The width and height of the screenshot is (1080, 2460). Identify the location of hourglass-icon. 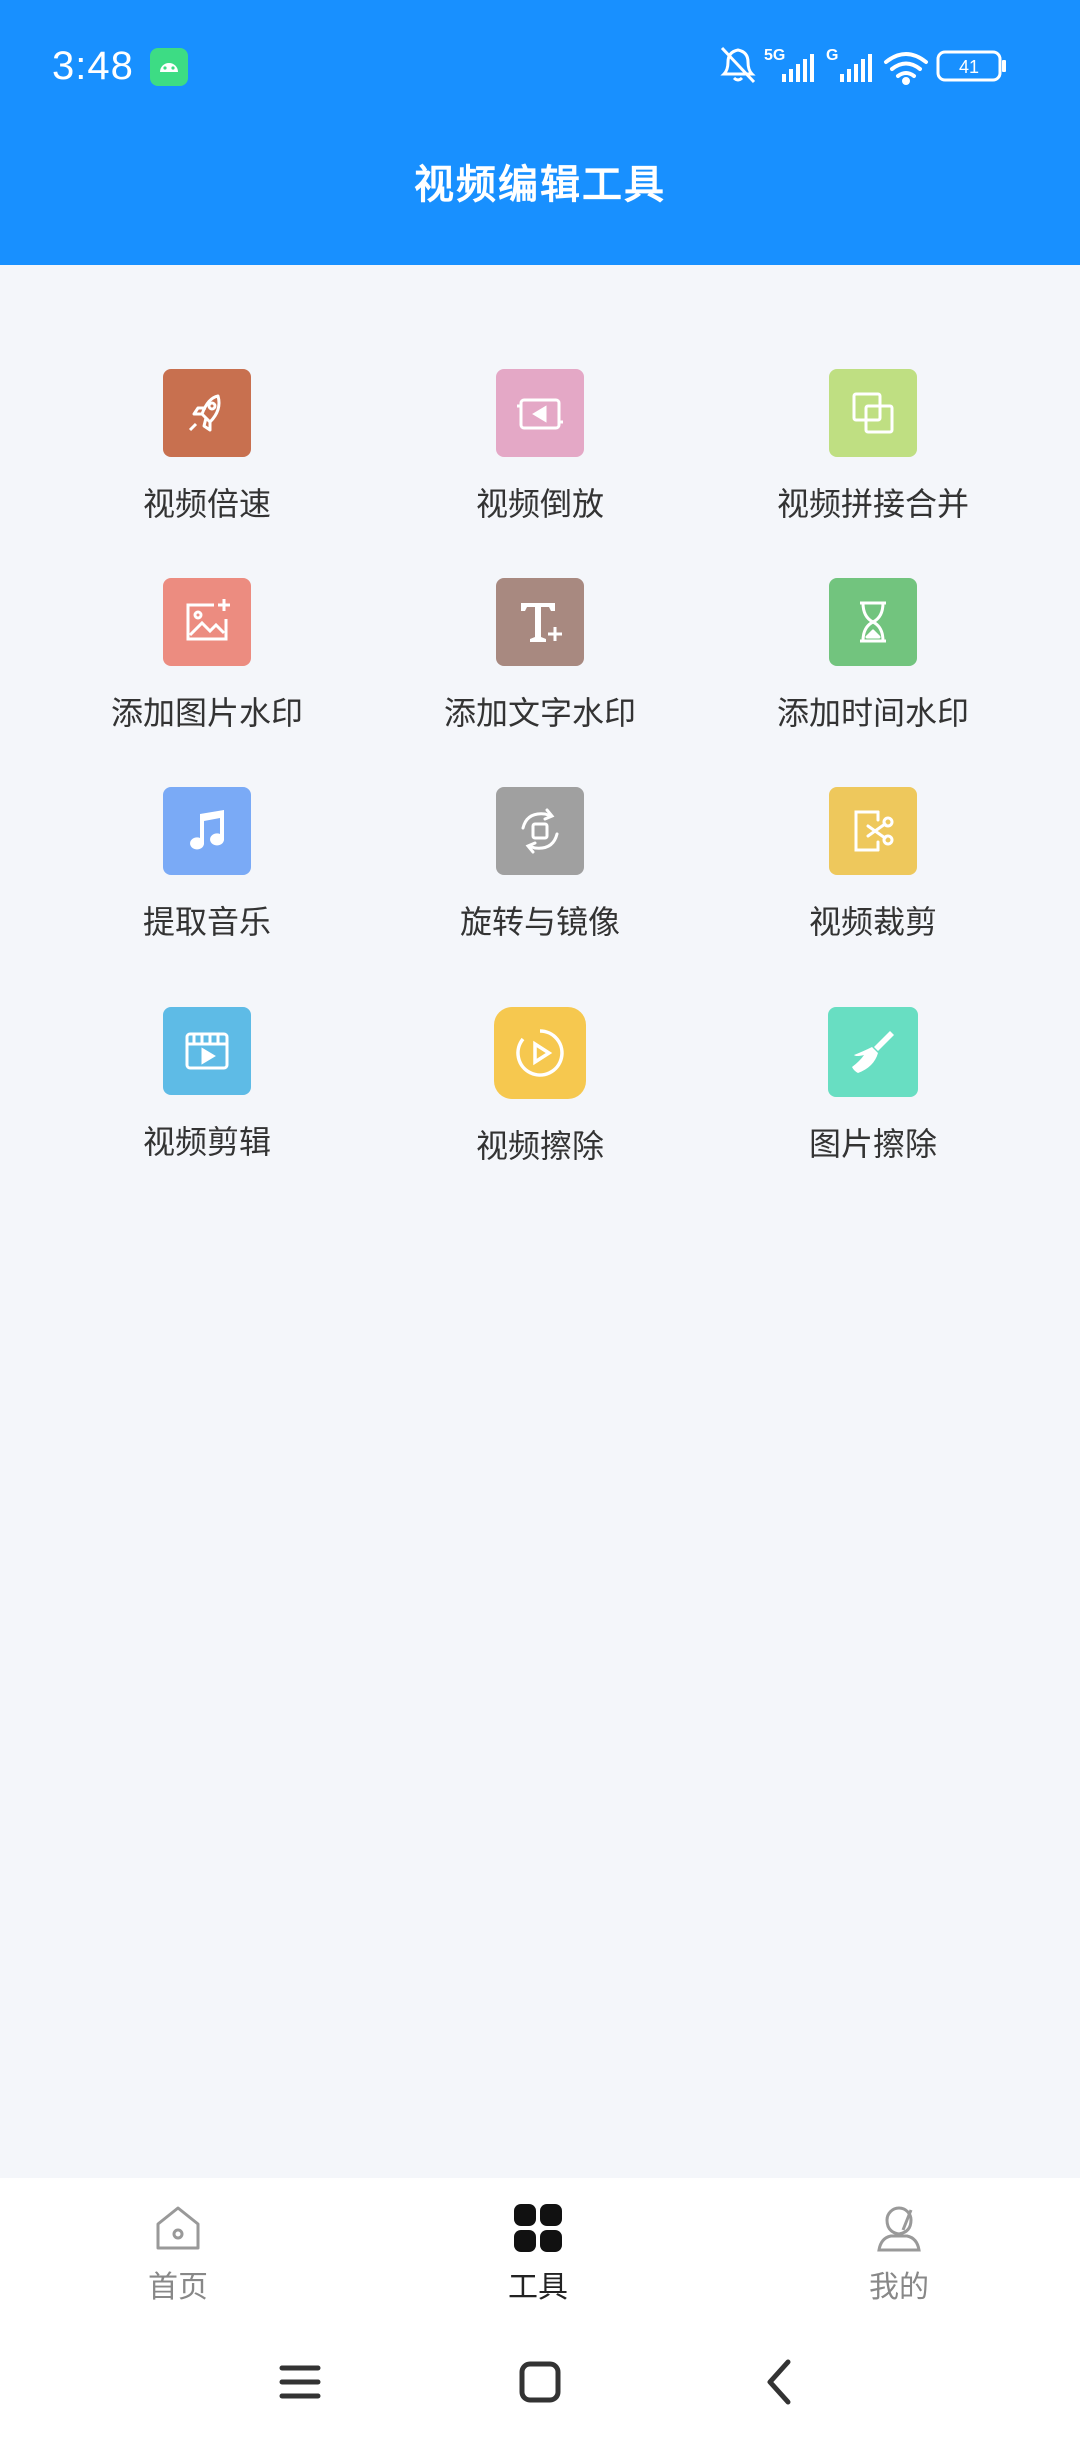
(873, 622).